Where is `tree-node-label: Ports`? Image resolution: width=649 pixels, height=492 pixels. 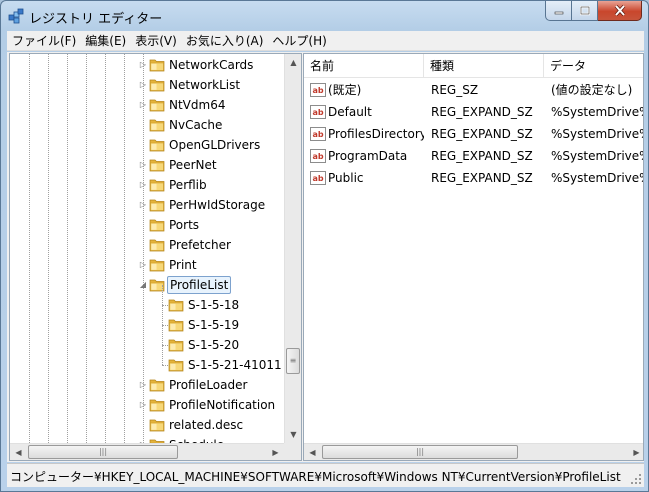 tree-node-label: Ports is located at coordinates (184, 225).